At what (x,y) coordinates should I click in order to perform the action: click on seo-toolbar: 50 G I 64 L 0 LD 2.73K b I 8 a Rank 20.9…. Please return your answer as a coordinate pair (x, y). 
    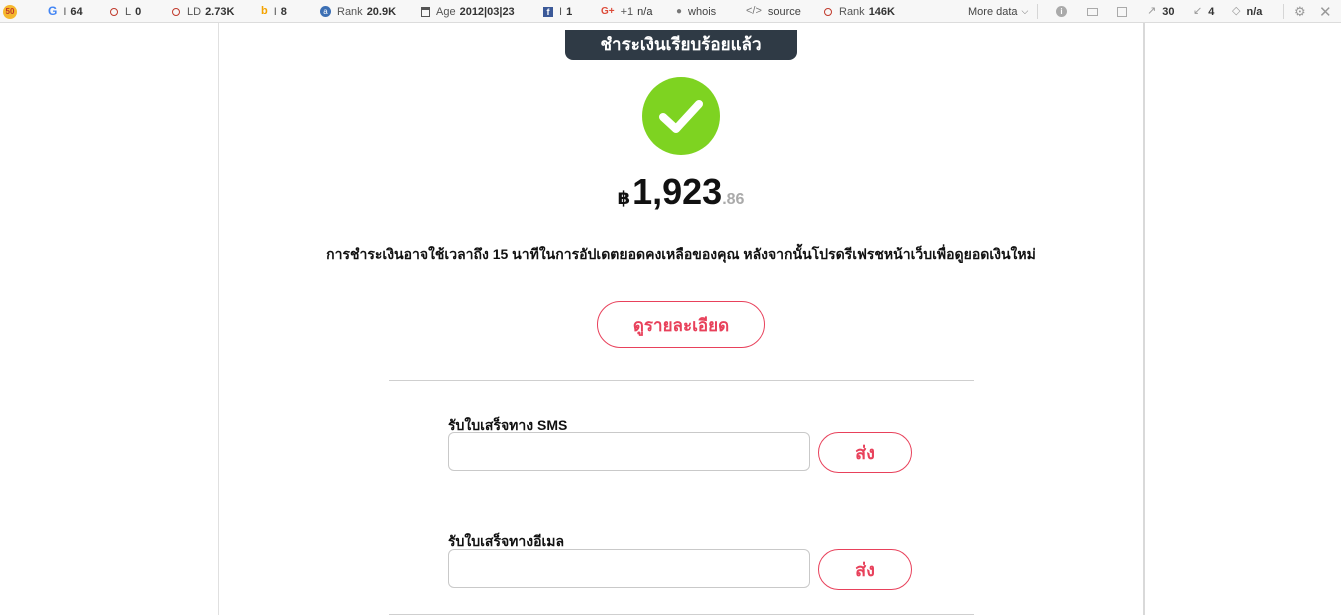
    Looking at the image, I should click on (670, 11).